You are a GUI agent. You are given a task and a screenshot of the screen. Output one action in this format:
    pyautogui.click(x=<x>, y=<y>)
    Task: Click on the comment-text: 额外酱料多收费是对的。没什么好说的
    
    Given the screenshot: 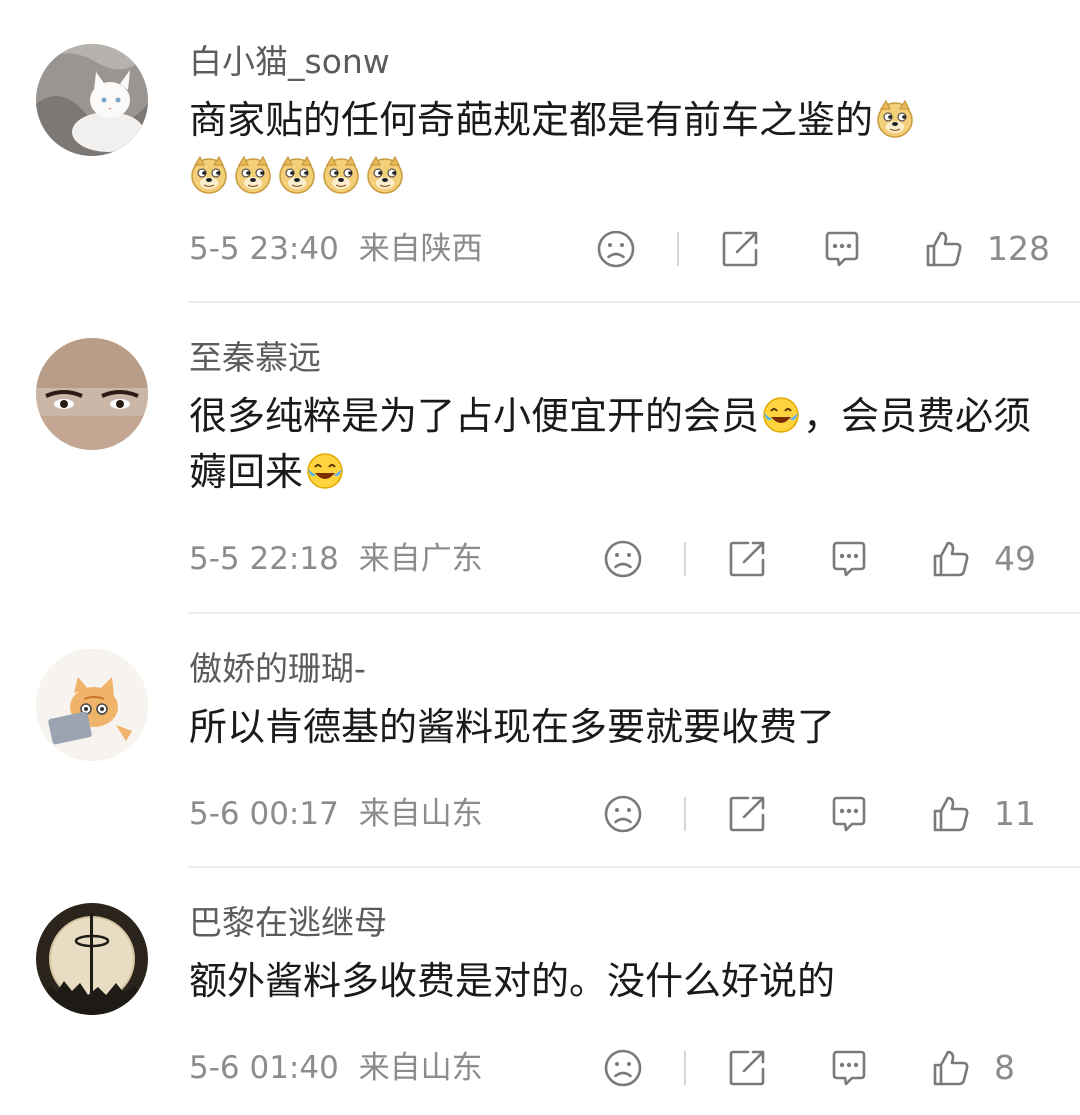 What is the action you would take?
    pyautogui.click(x=512, y=981)
    